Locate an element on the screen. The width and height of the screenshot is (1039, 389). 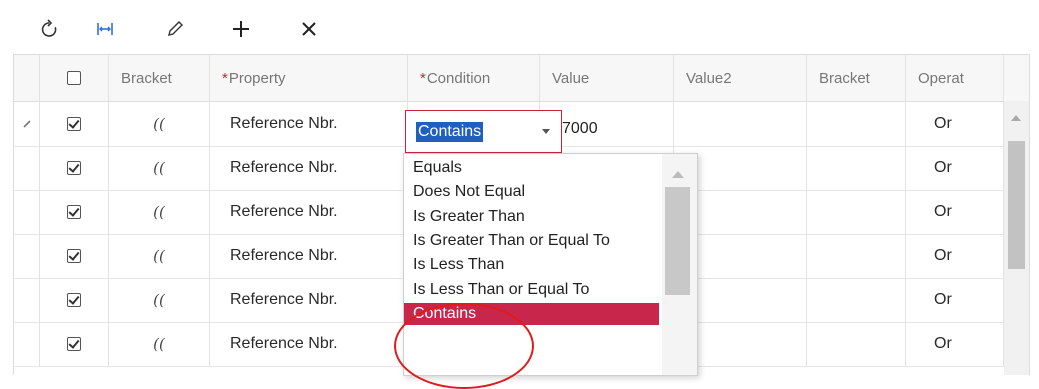
header-condition: * Condition is located at coordinates (474, 78).